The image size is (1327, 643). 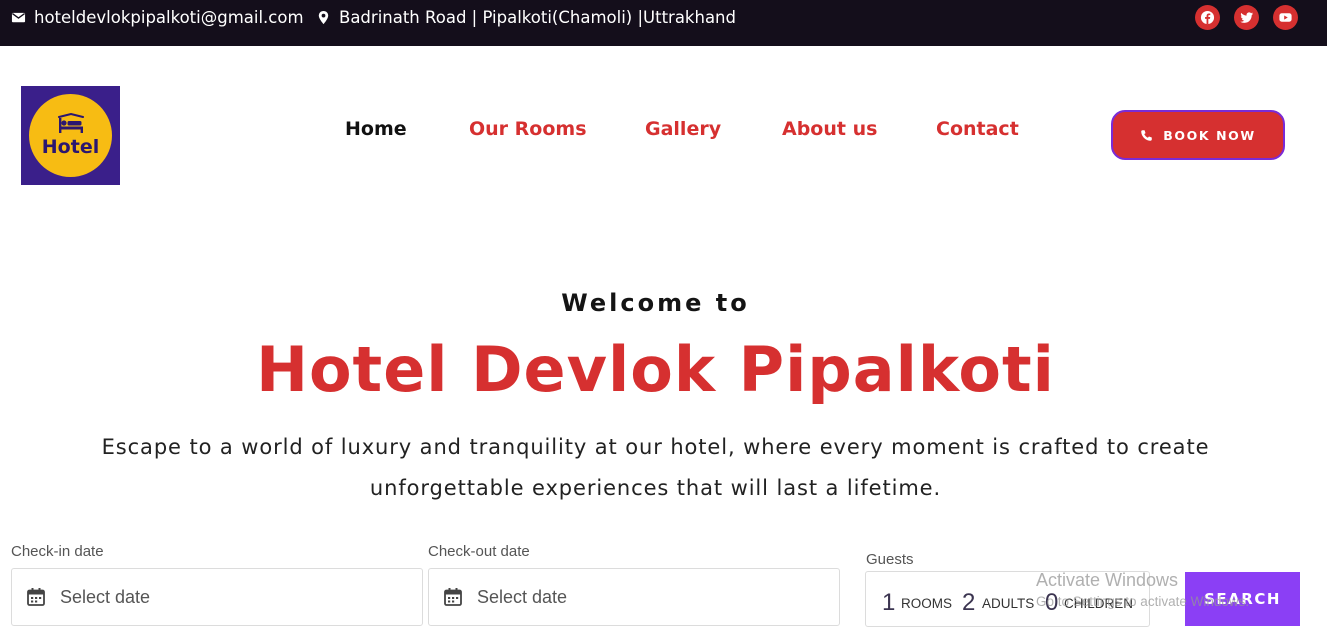 What do you see at coordinates (927, 603) in the screenshot?
I see `rooms-label: ROOMS` at bounding box center [927, 603].